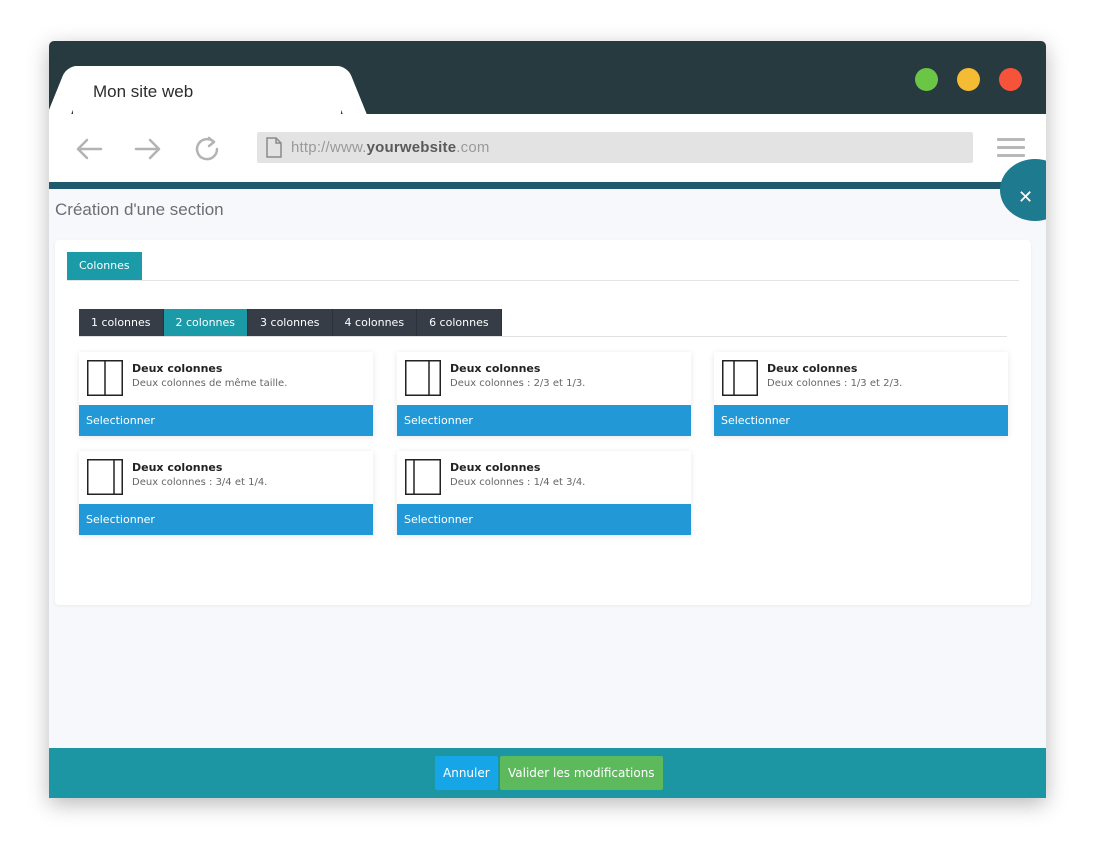  Describe the element at coordinates (200, 482) in the screenshot. I see `card-description: Deux colonnes : 3/4 et 1/4.` at that location.